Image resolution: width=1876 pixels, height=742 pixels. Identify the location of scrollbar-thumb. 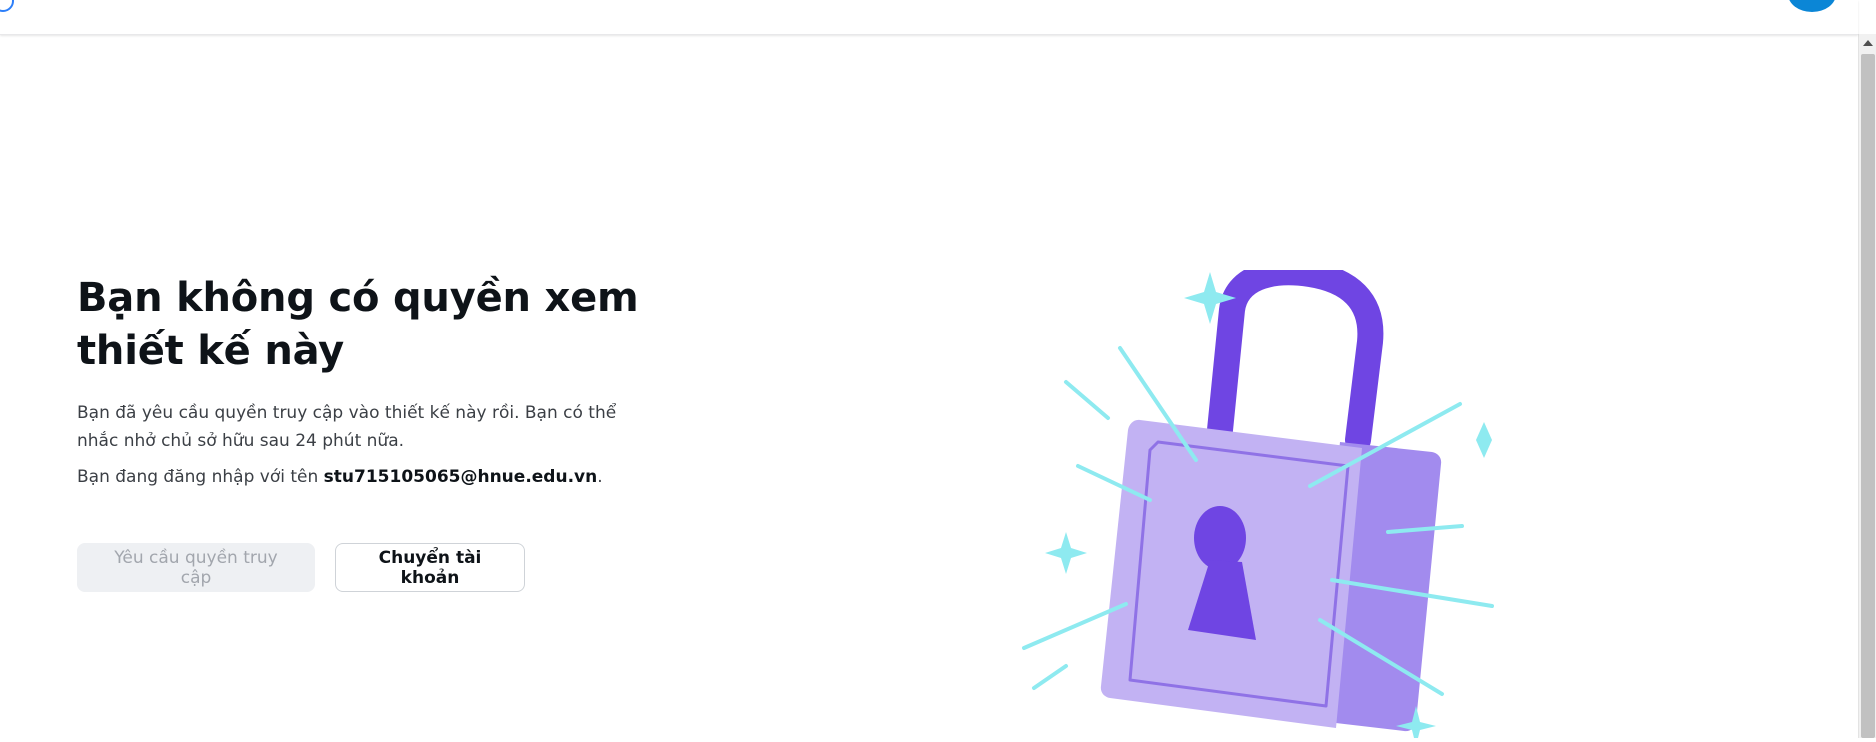
(1868, 396).